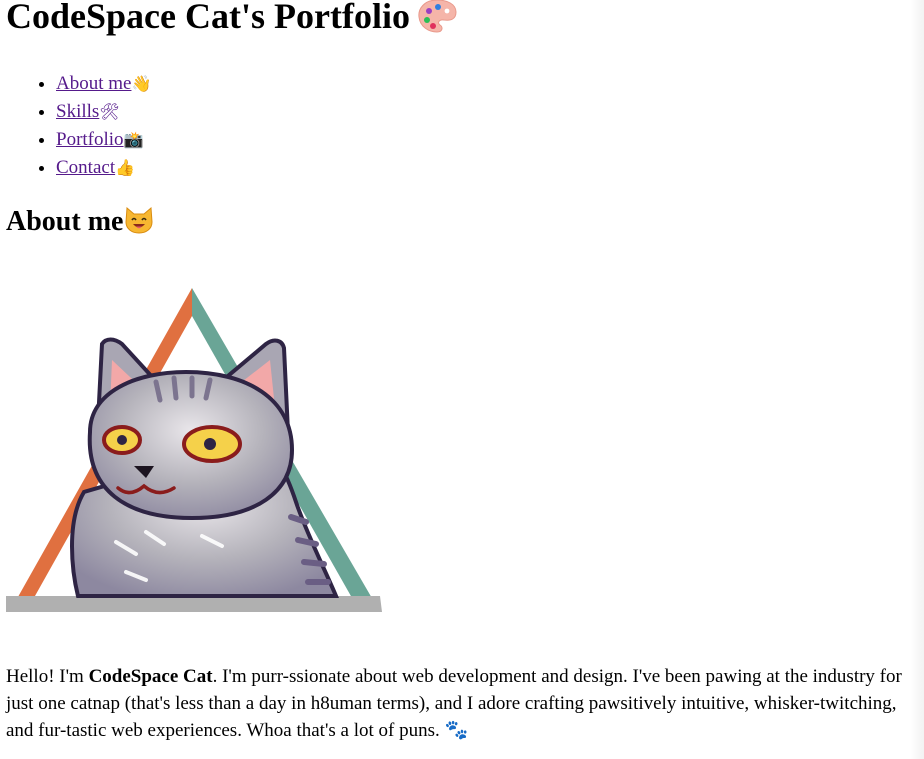 This screenshot has width=924, height=759. I want to click on hammer-and-wrench-icon: 🛠, so click(109, 112).